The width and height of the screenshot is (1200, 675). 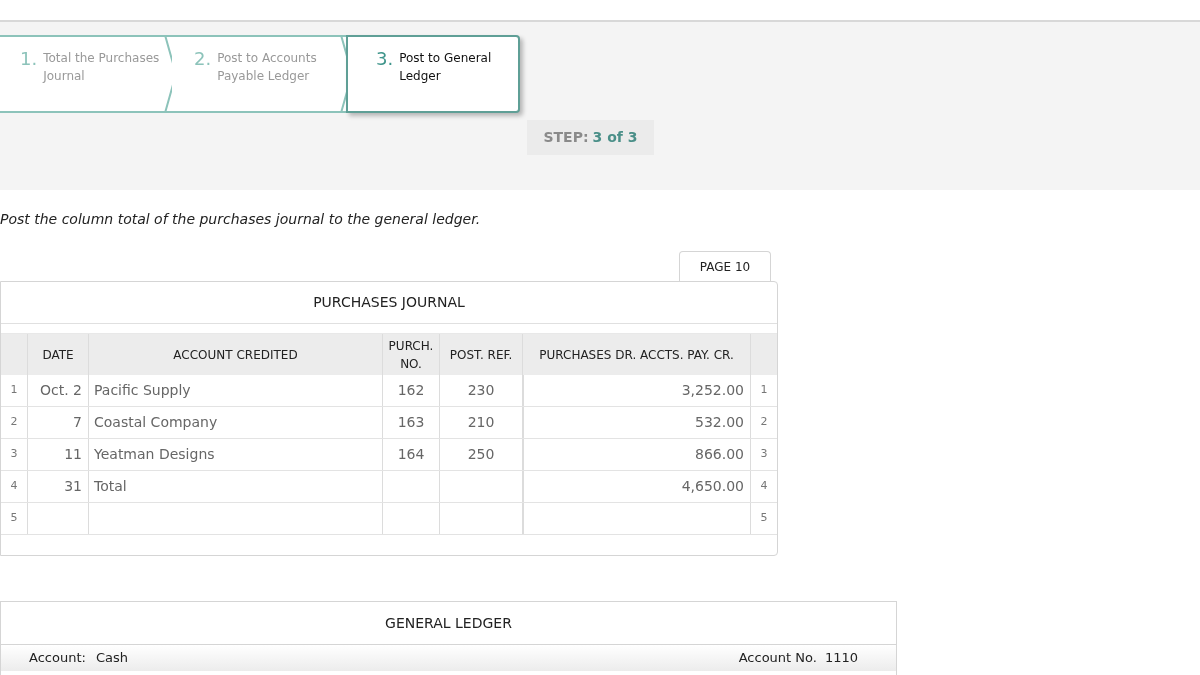 I want to click on journal-title: PURCHASES JOURNAL, so click(x=389, y=302).